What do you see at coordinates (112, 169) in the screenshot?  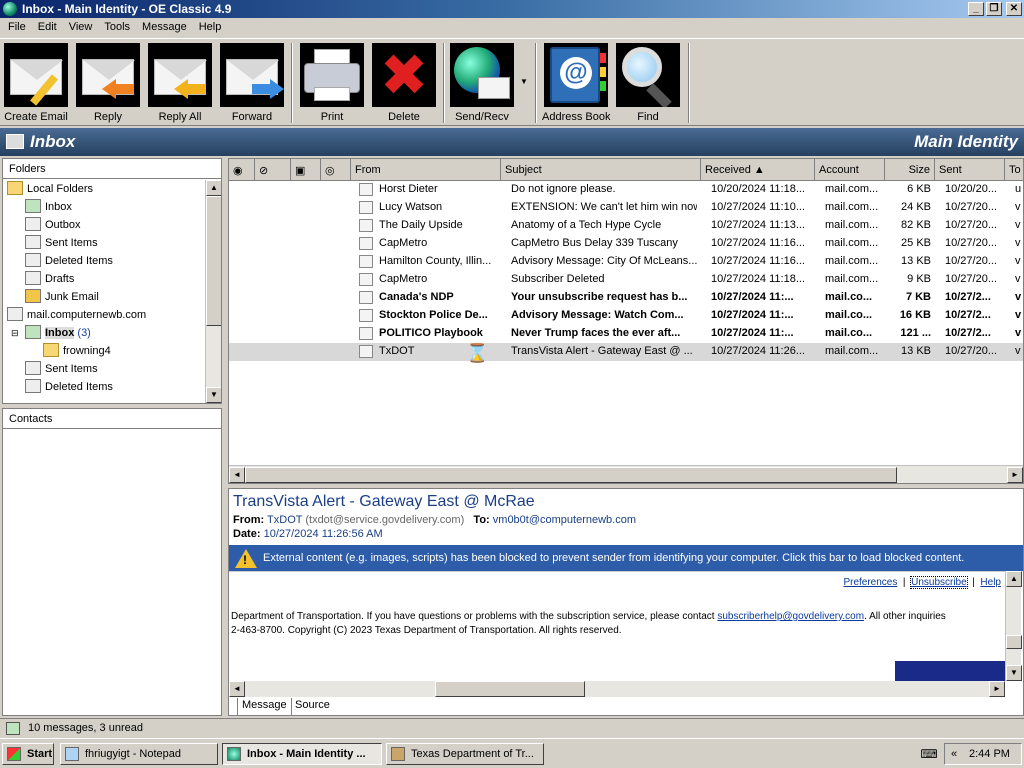 I see `folders-pane-header: Folders` at bounding box center [112, 169].